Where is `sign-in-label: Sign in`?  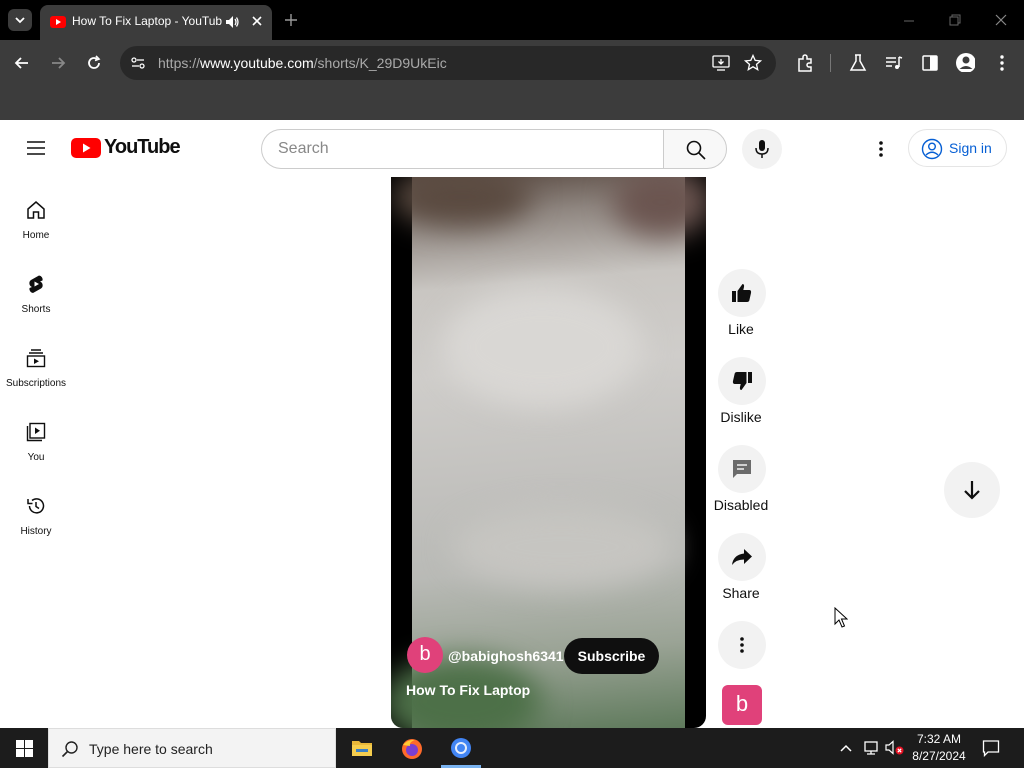
sign-in-label: Sign in is located at coordinates (970, 148).